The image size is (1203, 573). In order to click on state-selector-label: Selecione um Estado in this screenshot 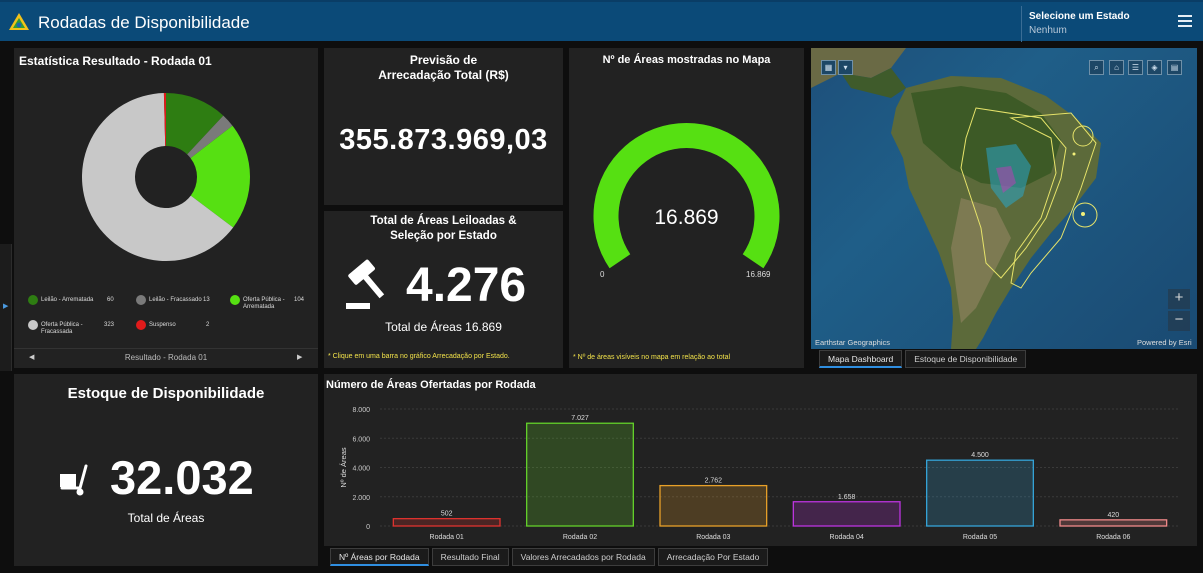, I will do `click(1079, 16)`.